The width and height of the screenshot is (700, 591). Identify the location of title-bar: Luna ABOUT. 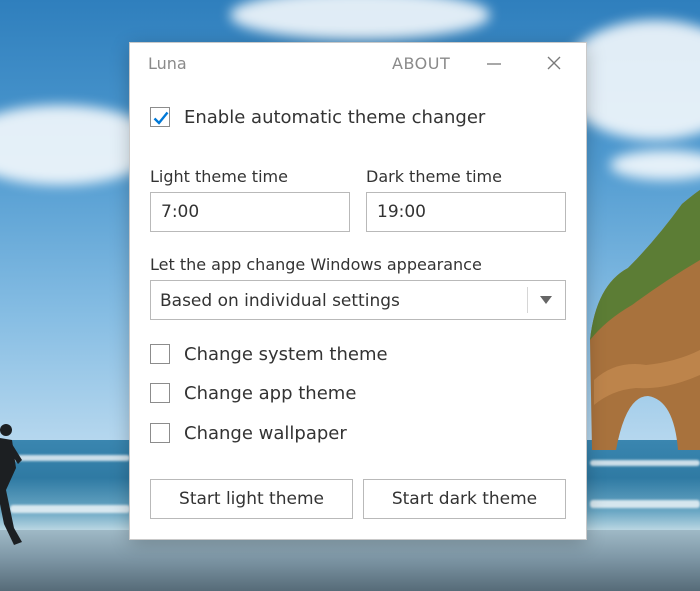
(358, 64).